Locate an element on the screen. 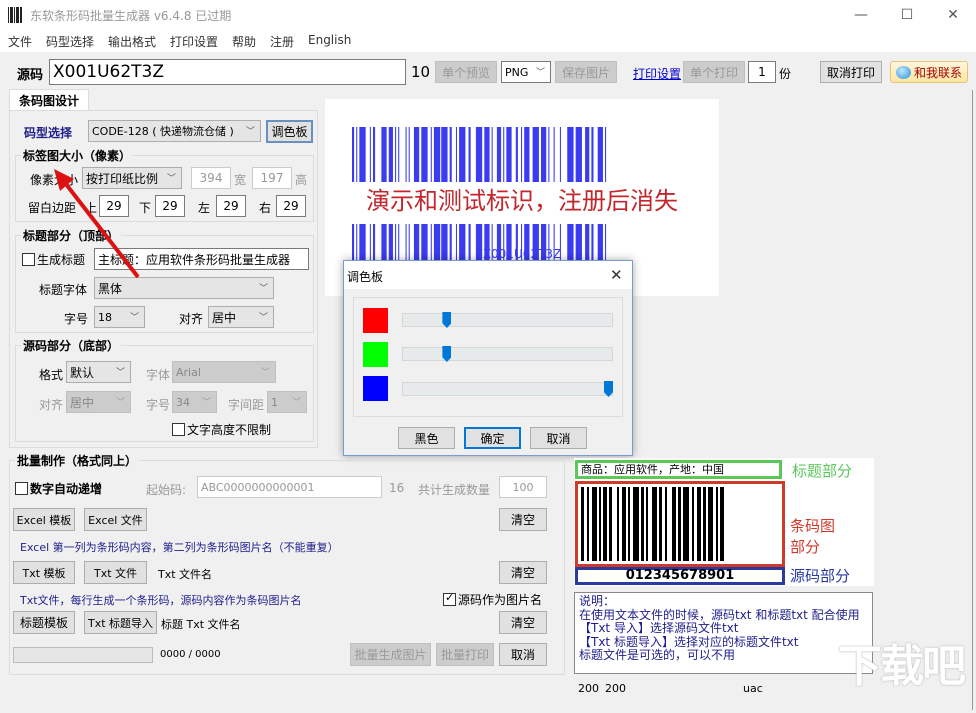 The width and height of the screenshot is (976, 713). excel-clear-button: 清空 is located at coordinates (523, 519).